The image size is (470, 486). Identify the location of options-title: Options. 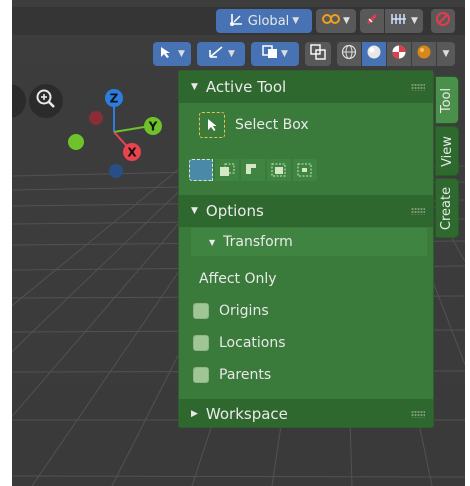
(234, 211).